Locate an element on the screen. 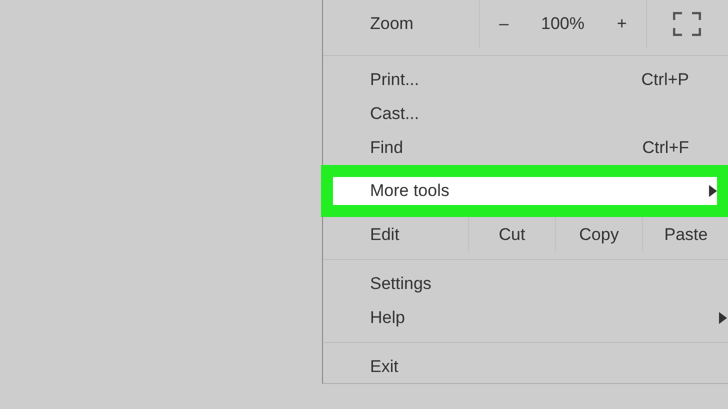 The width and height of the screenshot is (728, 409). fullscreen-icon is located at coordinates (687, 24).